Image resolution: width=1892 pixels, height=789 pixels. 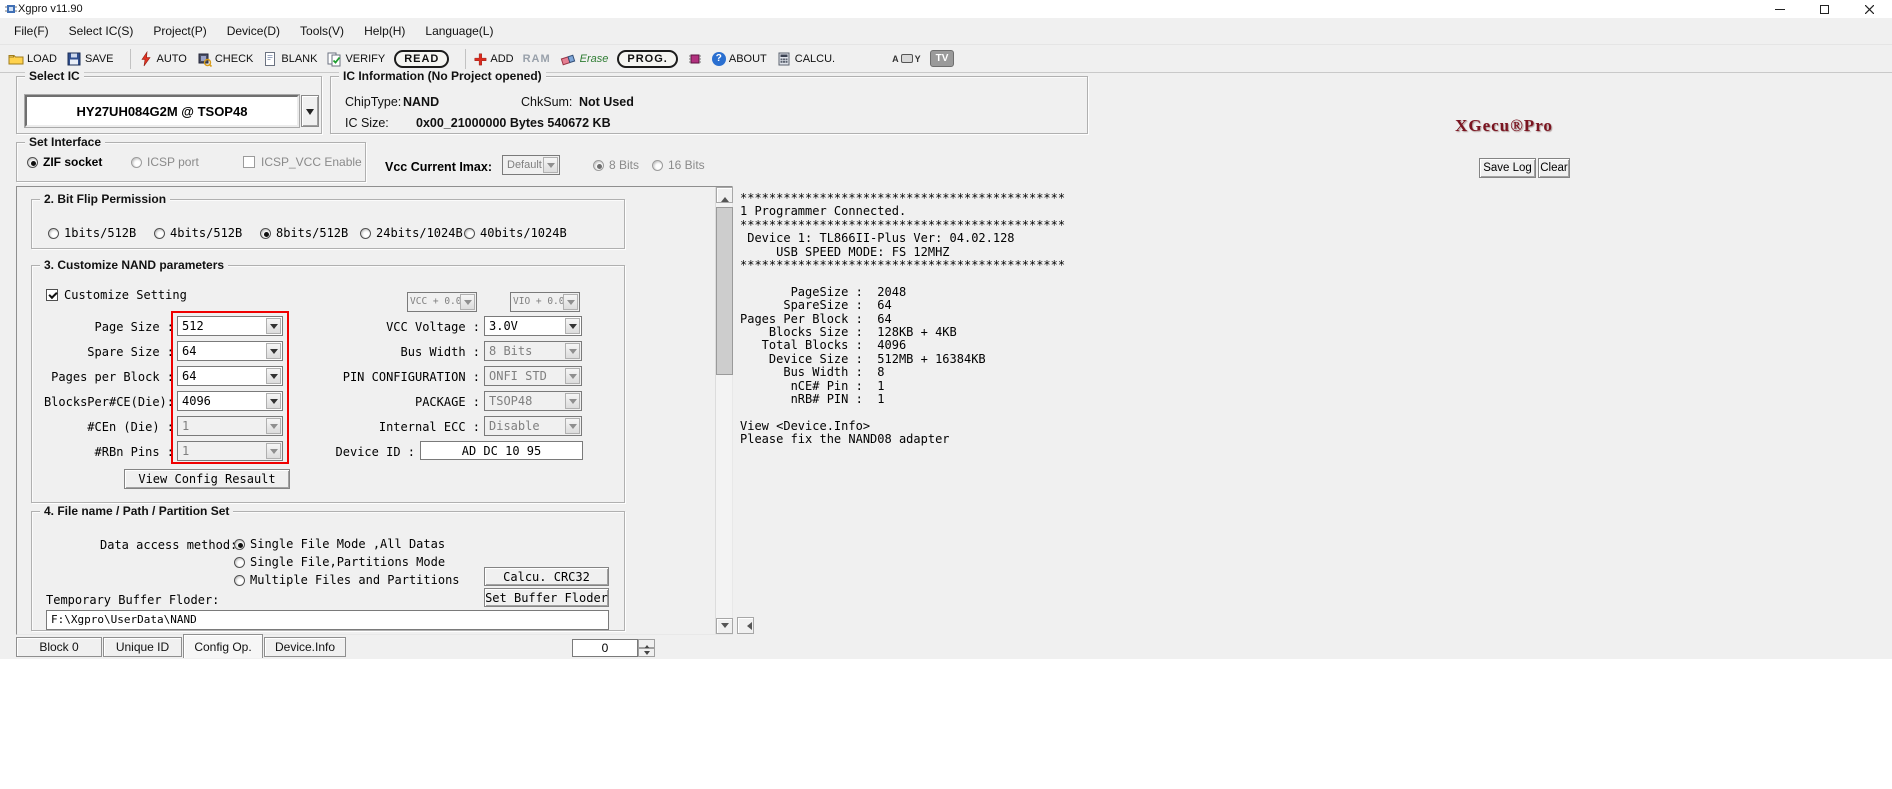 What do you see at coordinates (537, 59) in the screenshot?
I see `ram-button: RAM` at bounding box center [537, 59].